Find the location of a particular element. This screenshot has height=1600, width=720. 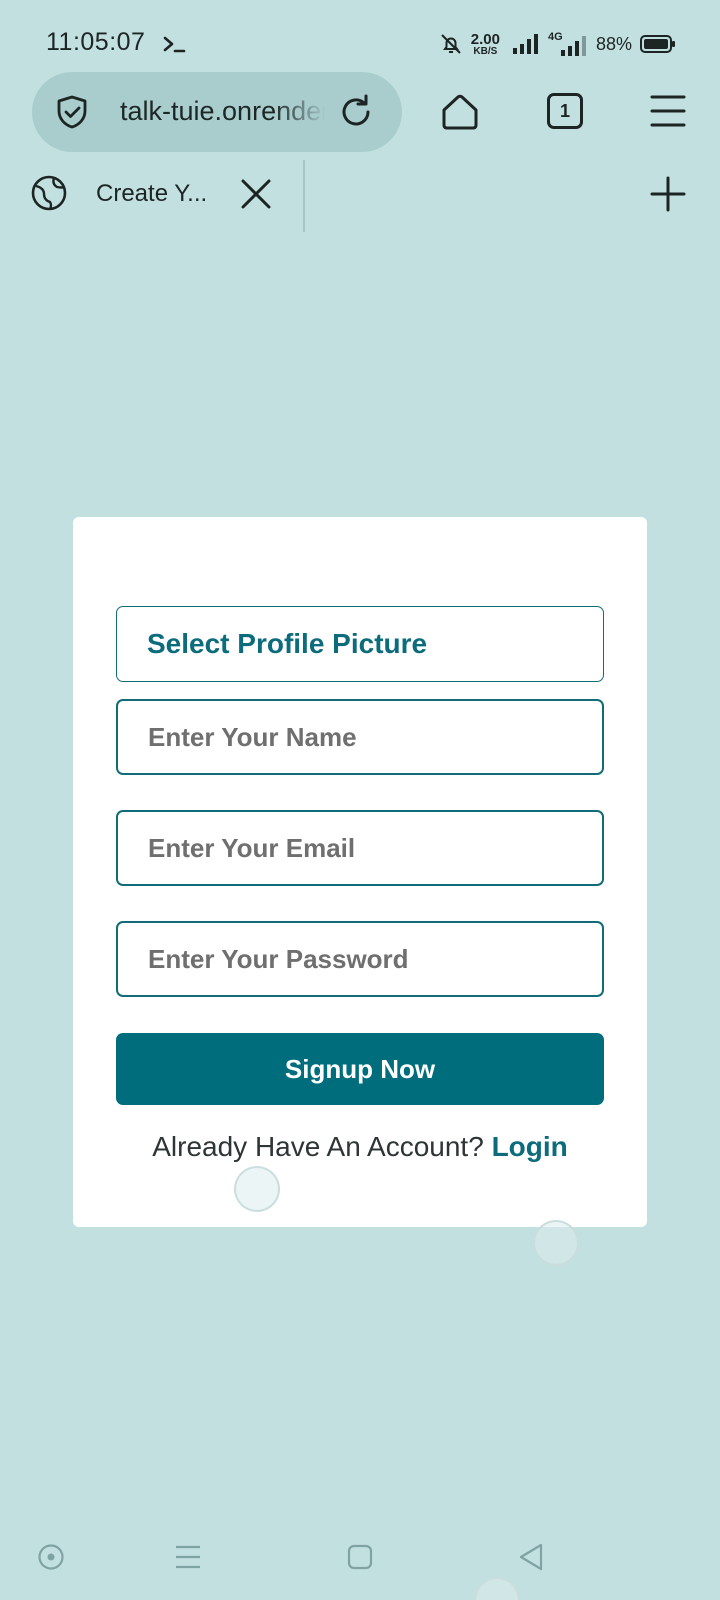

name-input: Enter Your Name is located at coordinates (360, 737).